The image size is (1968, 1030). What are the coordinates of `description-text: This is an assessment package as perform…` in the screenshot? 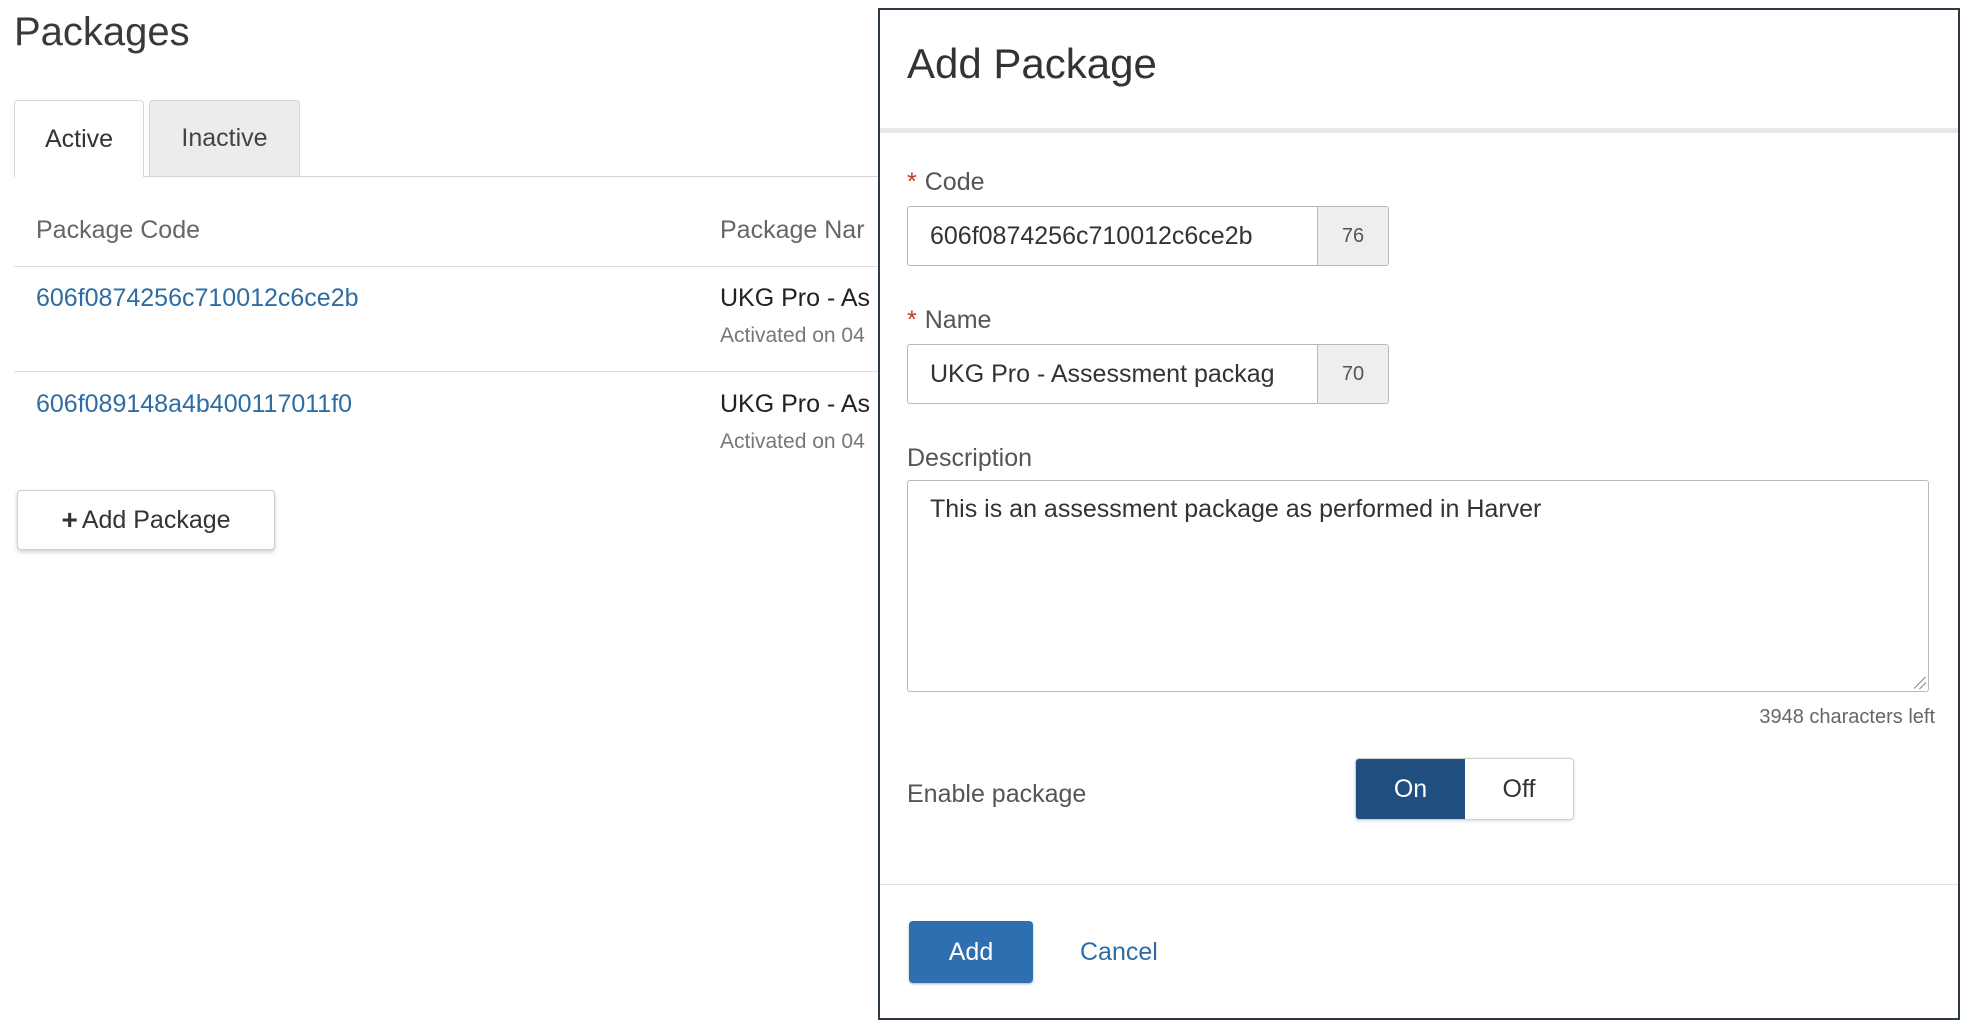 It's located at (1236, 509).